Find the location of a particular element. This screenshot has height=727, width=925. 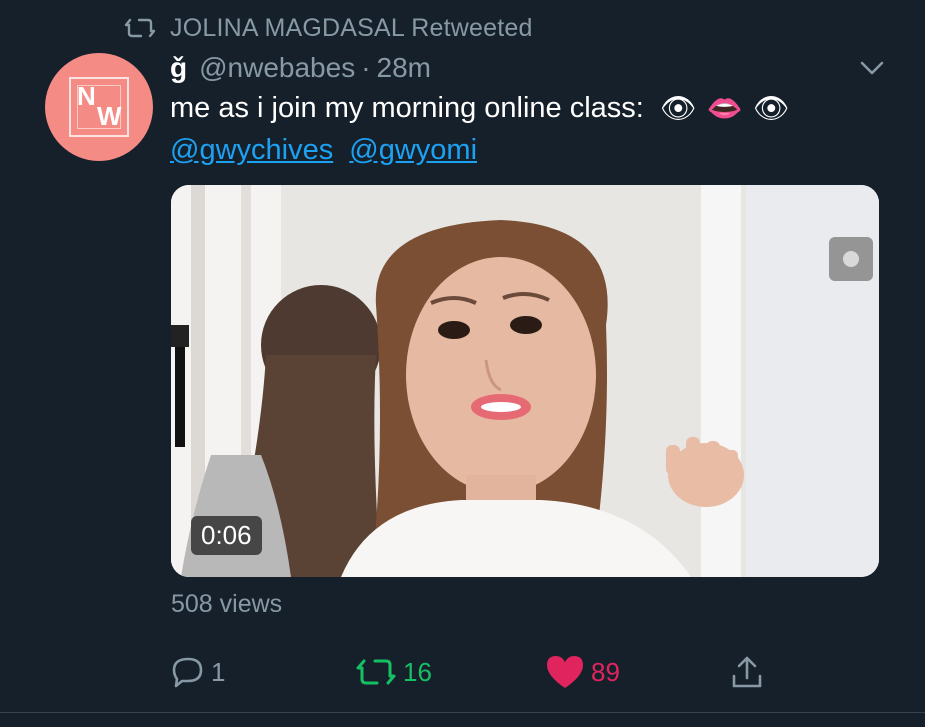

tweet-body: me as i join my morning online class: is located at coordinates (407, 108).